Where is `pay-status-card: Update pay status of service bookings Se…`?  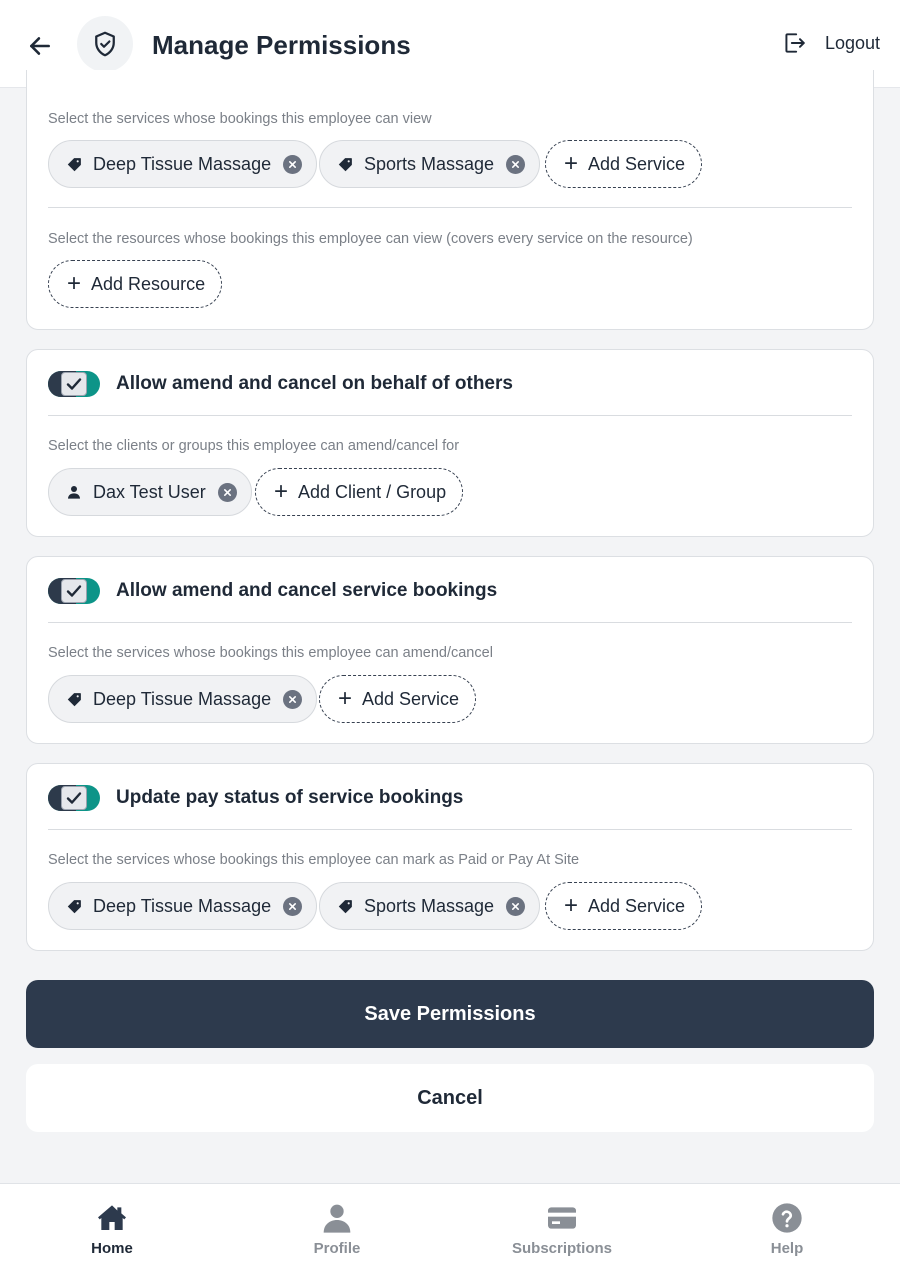
pay-status-card: Update pay status of service bookings Se… is located at coordinates (450, 857).